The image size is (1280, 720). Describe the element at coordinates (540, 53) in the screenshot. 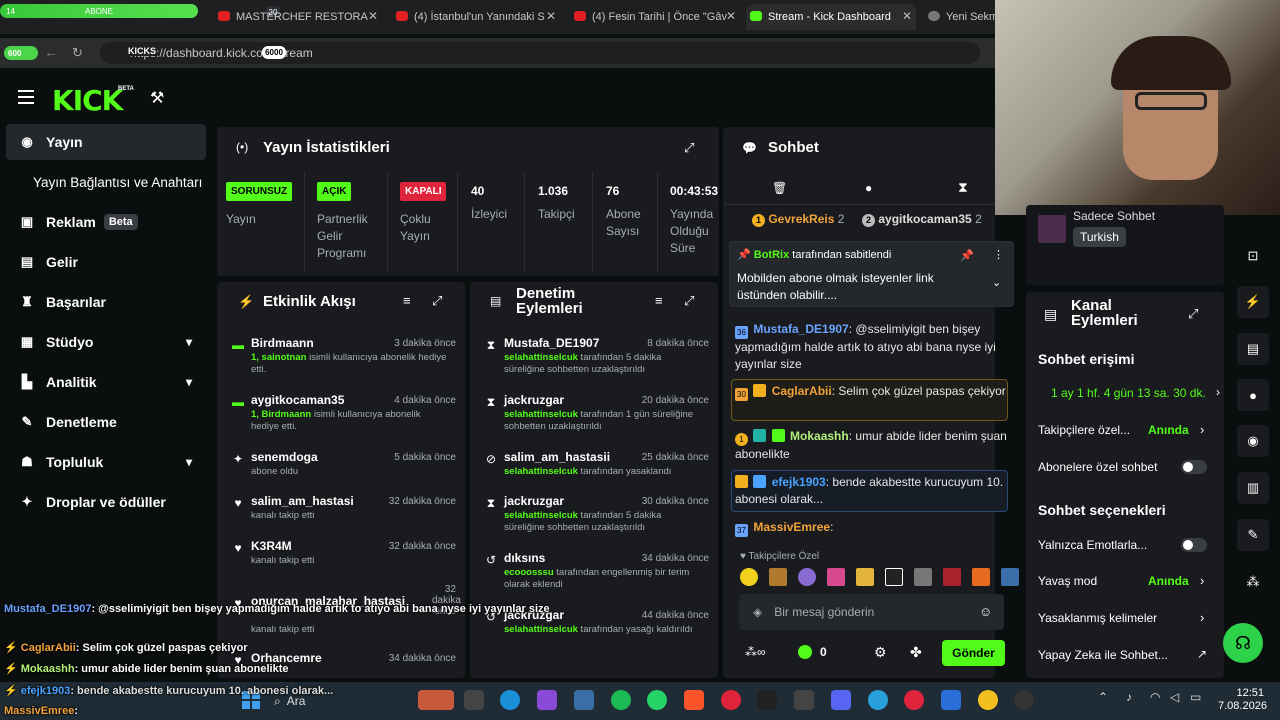

I see `address-bar: https://dashboard.kick.com/stream` at that location.